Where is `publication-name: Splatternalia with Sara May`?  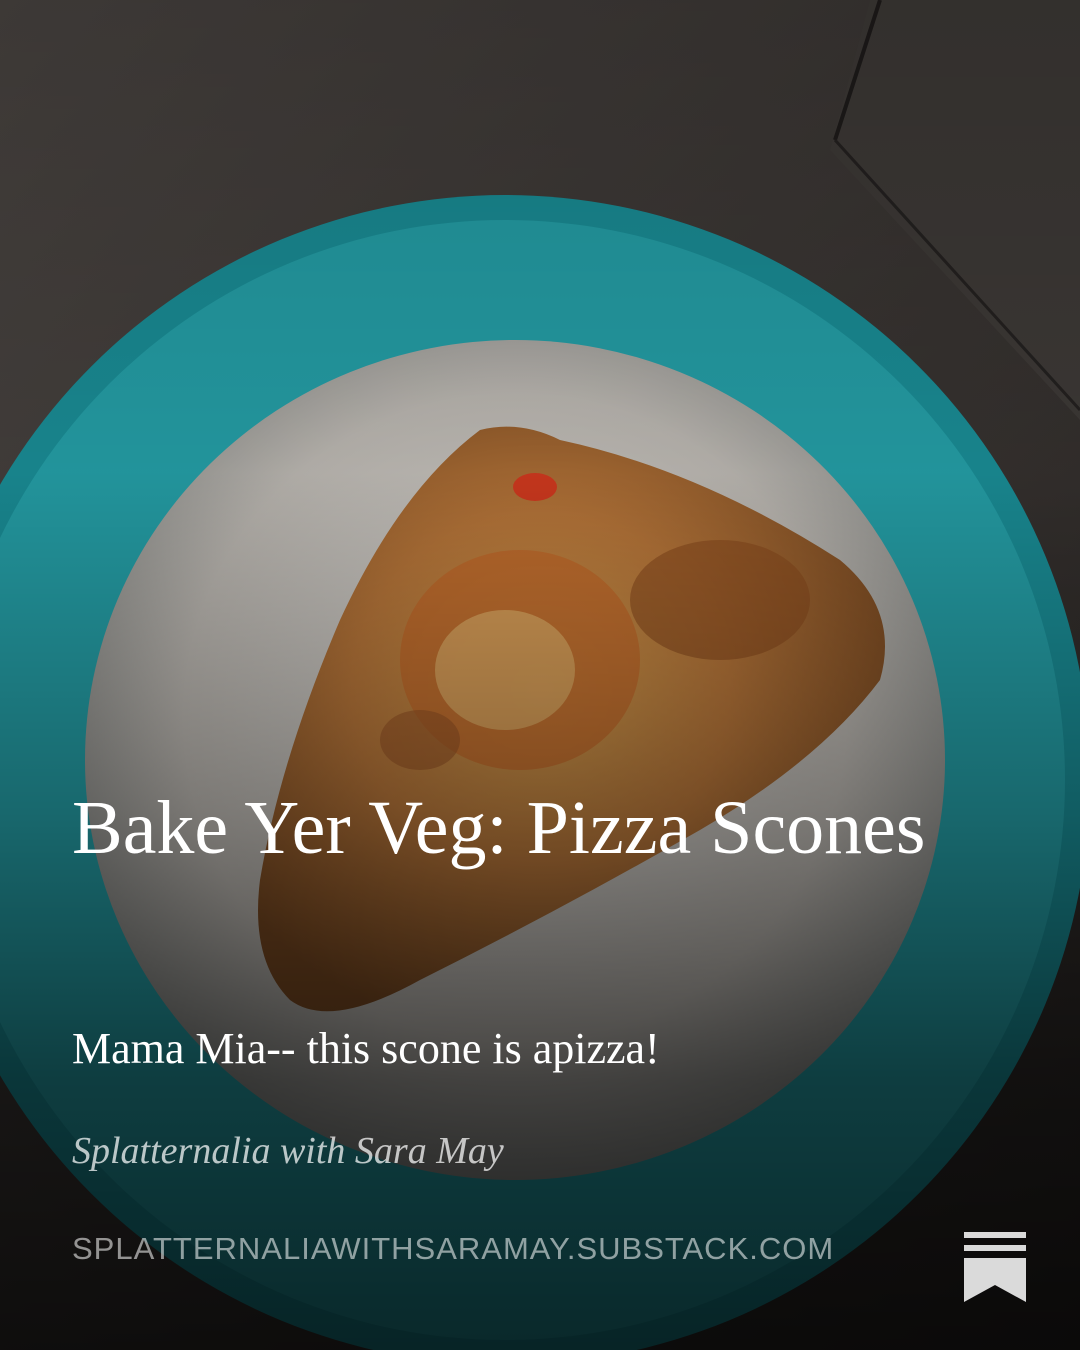 publication-name: Splatternalia with Sara May is located at coordinates (288, 1151).